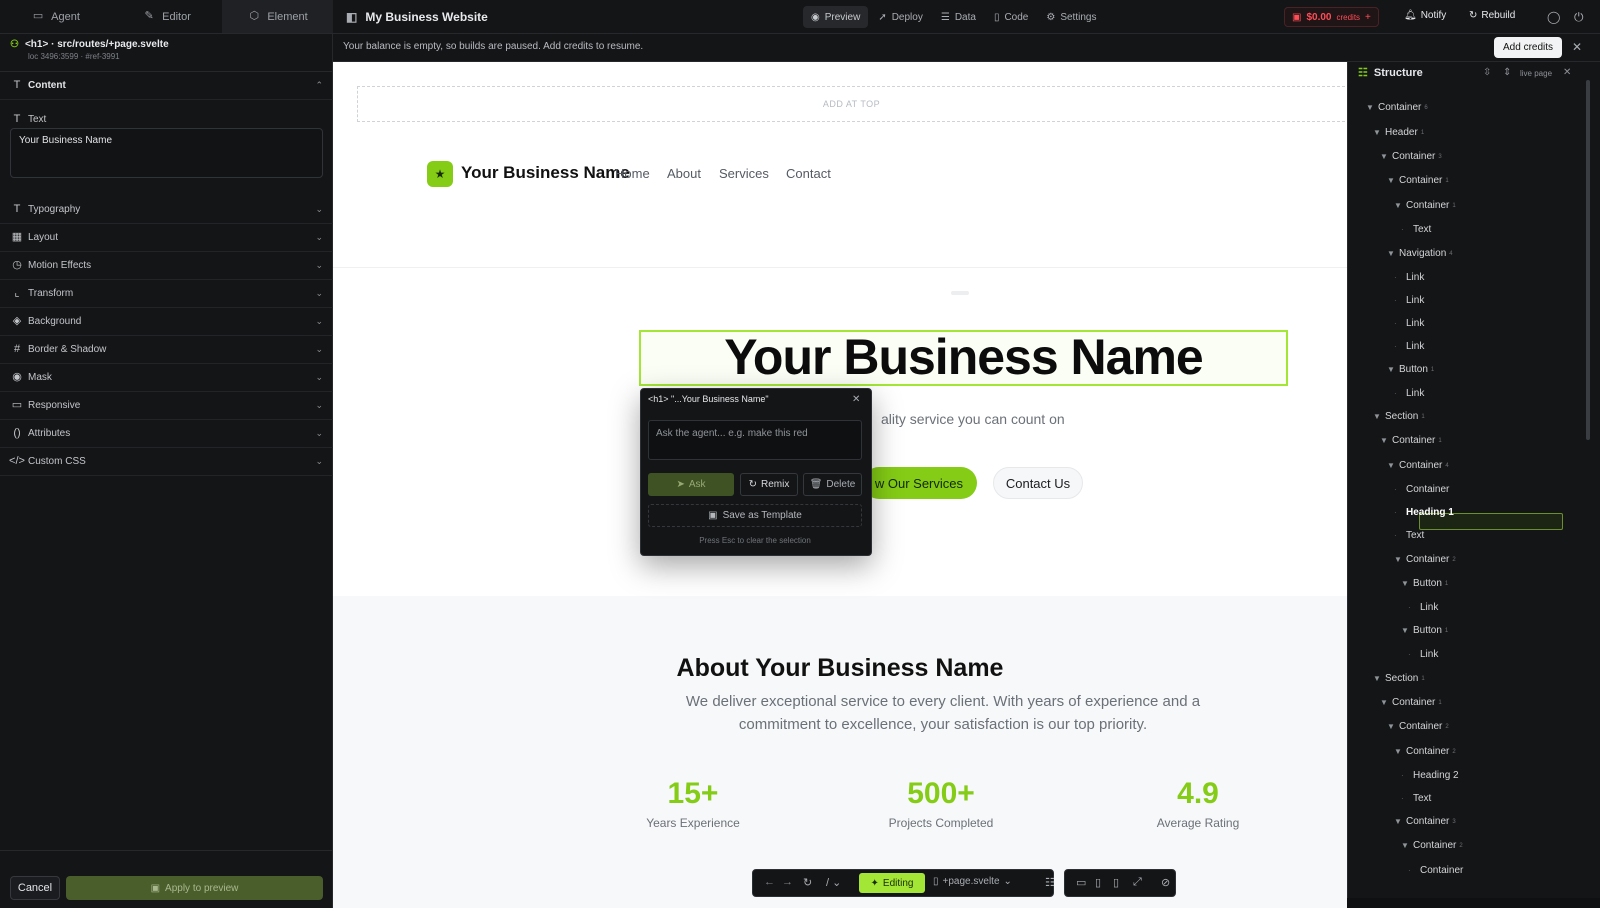 This screenshot has height=908, width=1600. What do you see at coordinates (166, 266) in the screenshot?
I see `section-motion-effects: ◷ Motion Effects ⌄` at bounding box center [166, 266].